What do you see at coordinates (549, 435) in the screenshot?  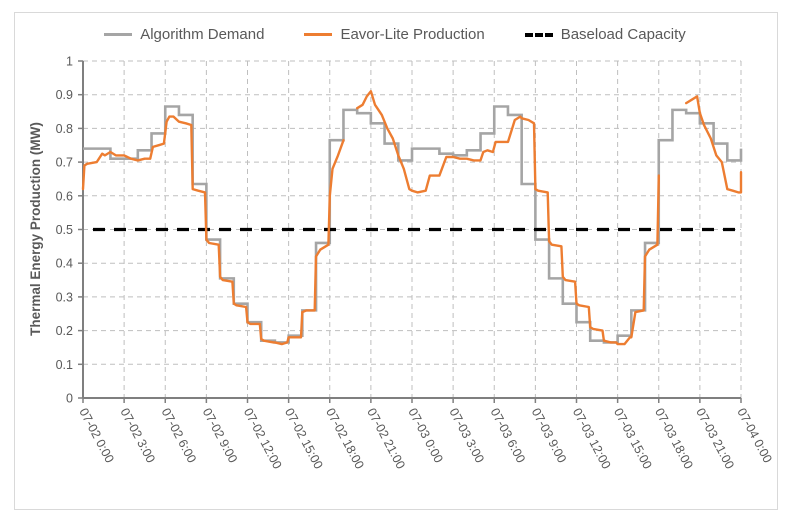 I see `x-tick-label: 07-03 9:00` at bounding box center [549, 435].